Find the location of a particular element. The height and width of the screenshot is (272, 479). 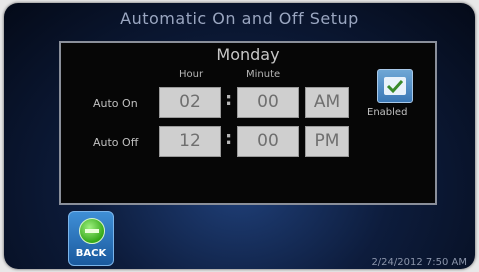

auto-off-minute-field: 00 is located at coordinates (268, 141).